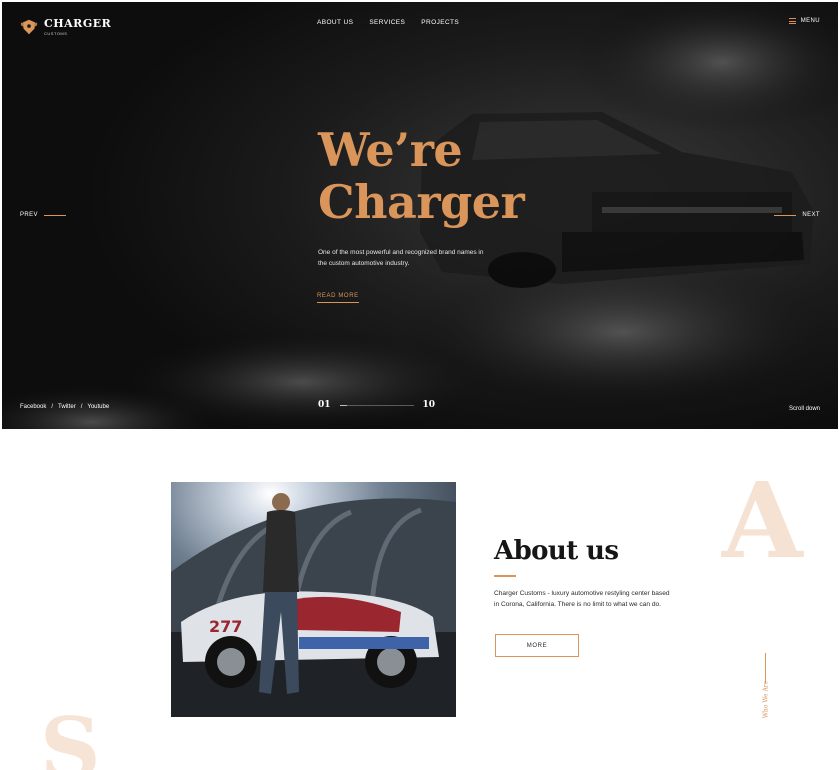 Image resolution: width=840 pixels, height=770 pixels. What do you see at coordinates (811, 215) in the screenshot?
I see `next-label: NEXT` at bounding box center [811, 215].